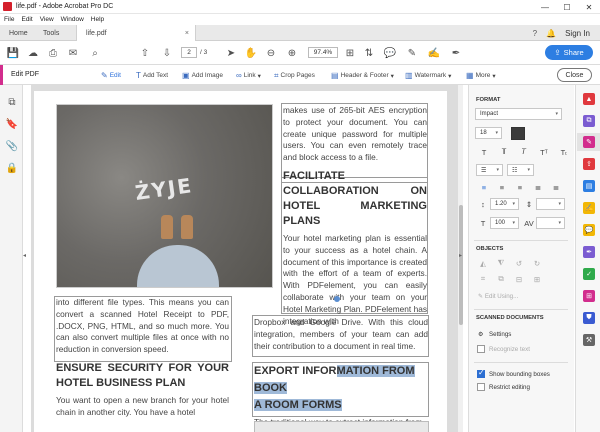  I want to click on collapse-left-icon: ◂, so click(24, 255).